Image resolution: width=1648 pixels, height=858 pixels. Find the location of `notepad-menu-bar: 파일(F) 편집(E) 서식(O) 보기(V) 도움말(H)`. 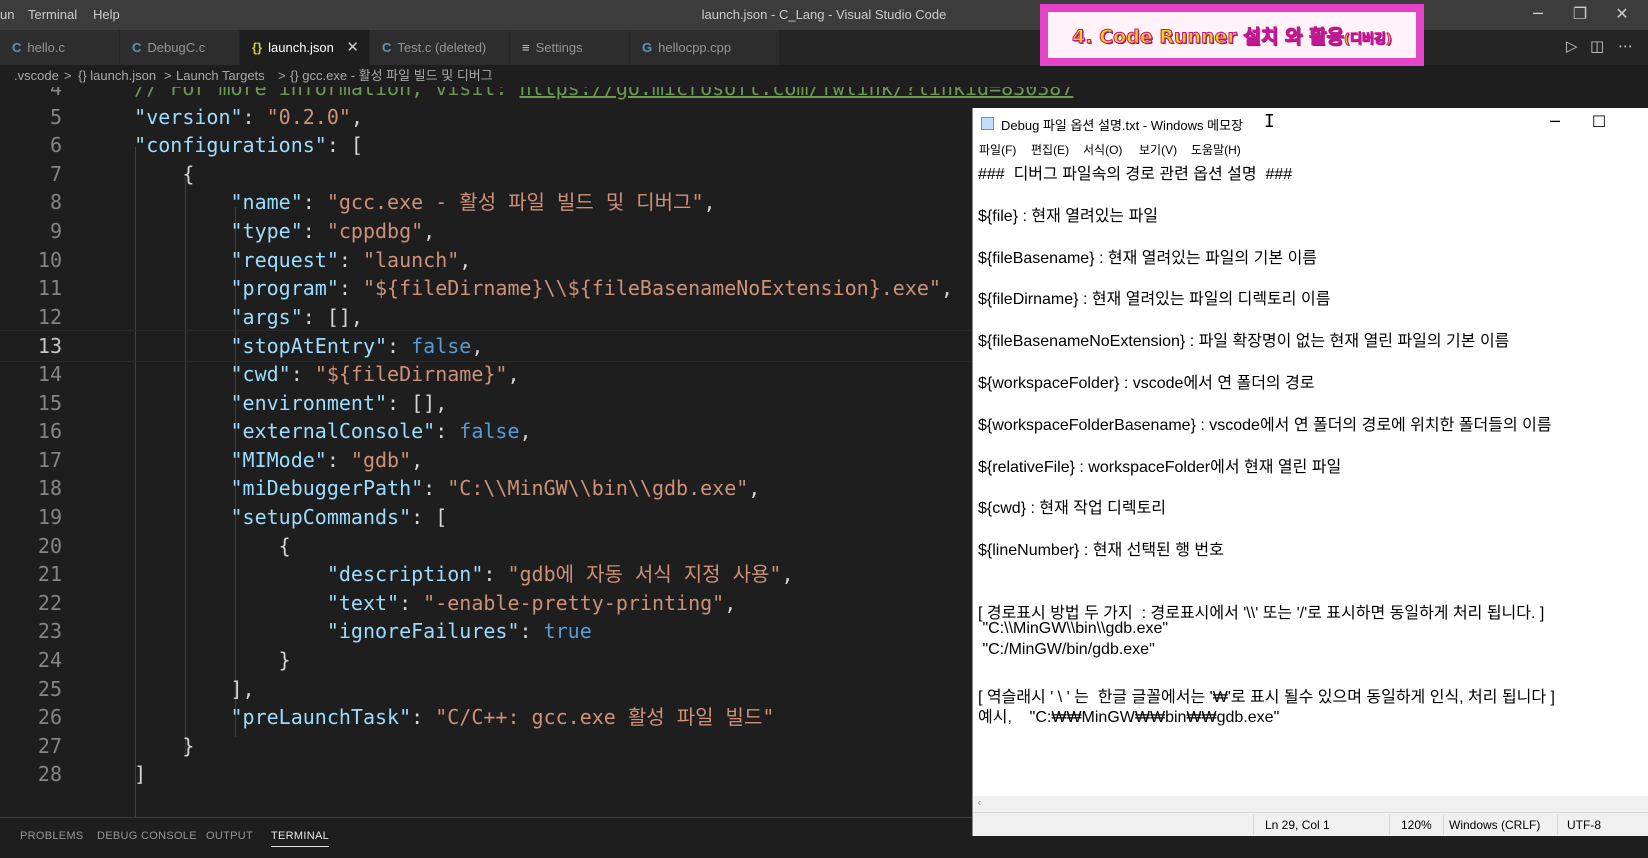

notepad-menu-bar: 파일(F) 편집(E) 서식(O) 보기(V) 도움말(H) is located at coordinates (1310, 149).